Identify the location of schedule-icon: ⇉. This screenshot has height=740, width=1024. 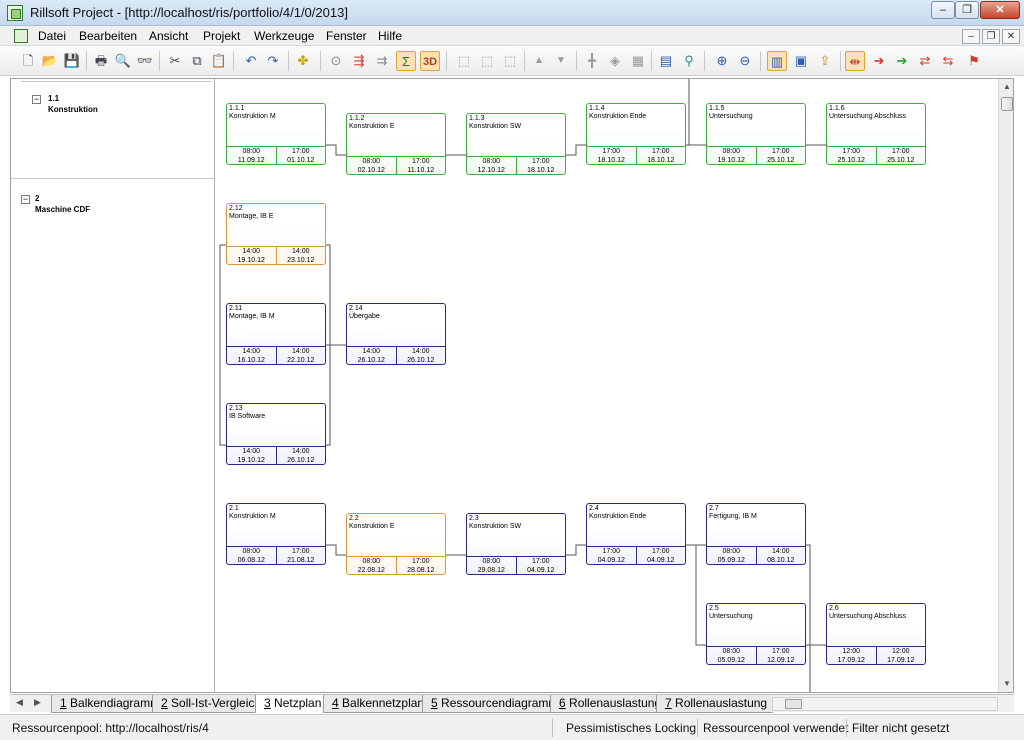
(382, 61).